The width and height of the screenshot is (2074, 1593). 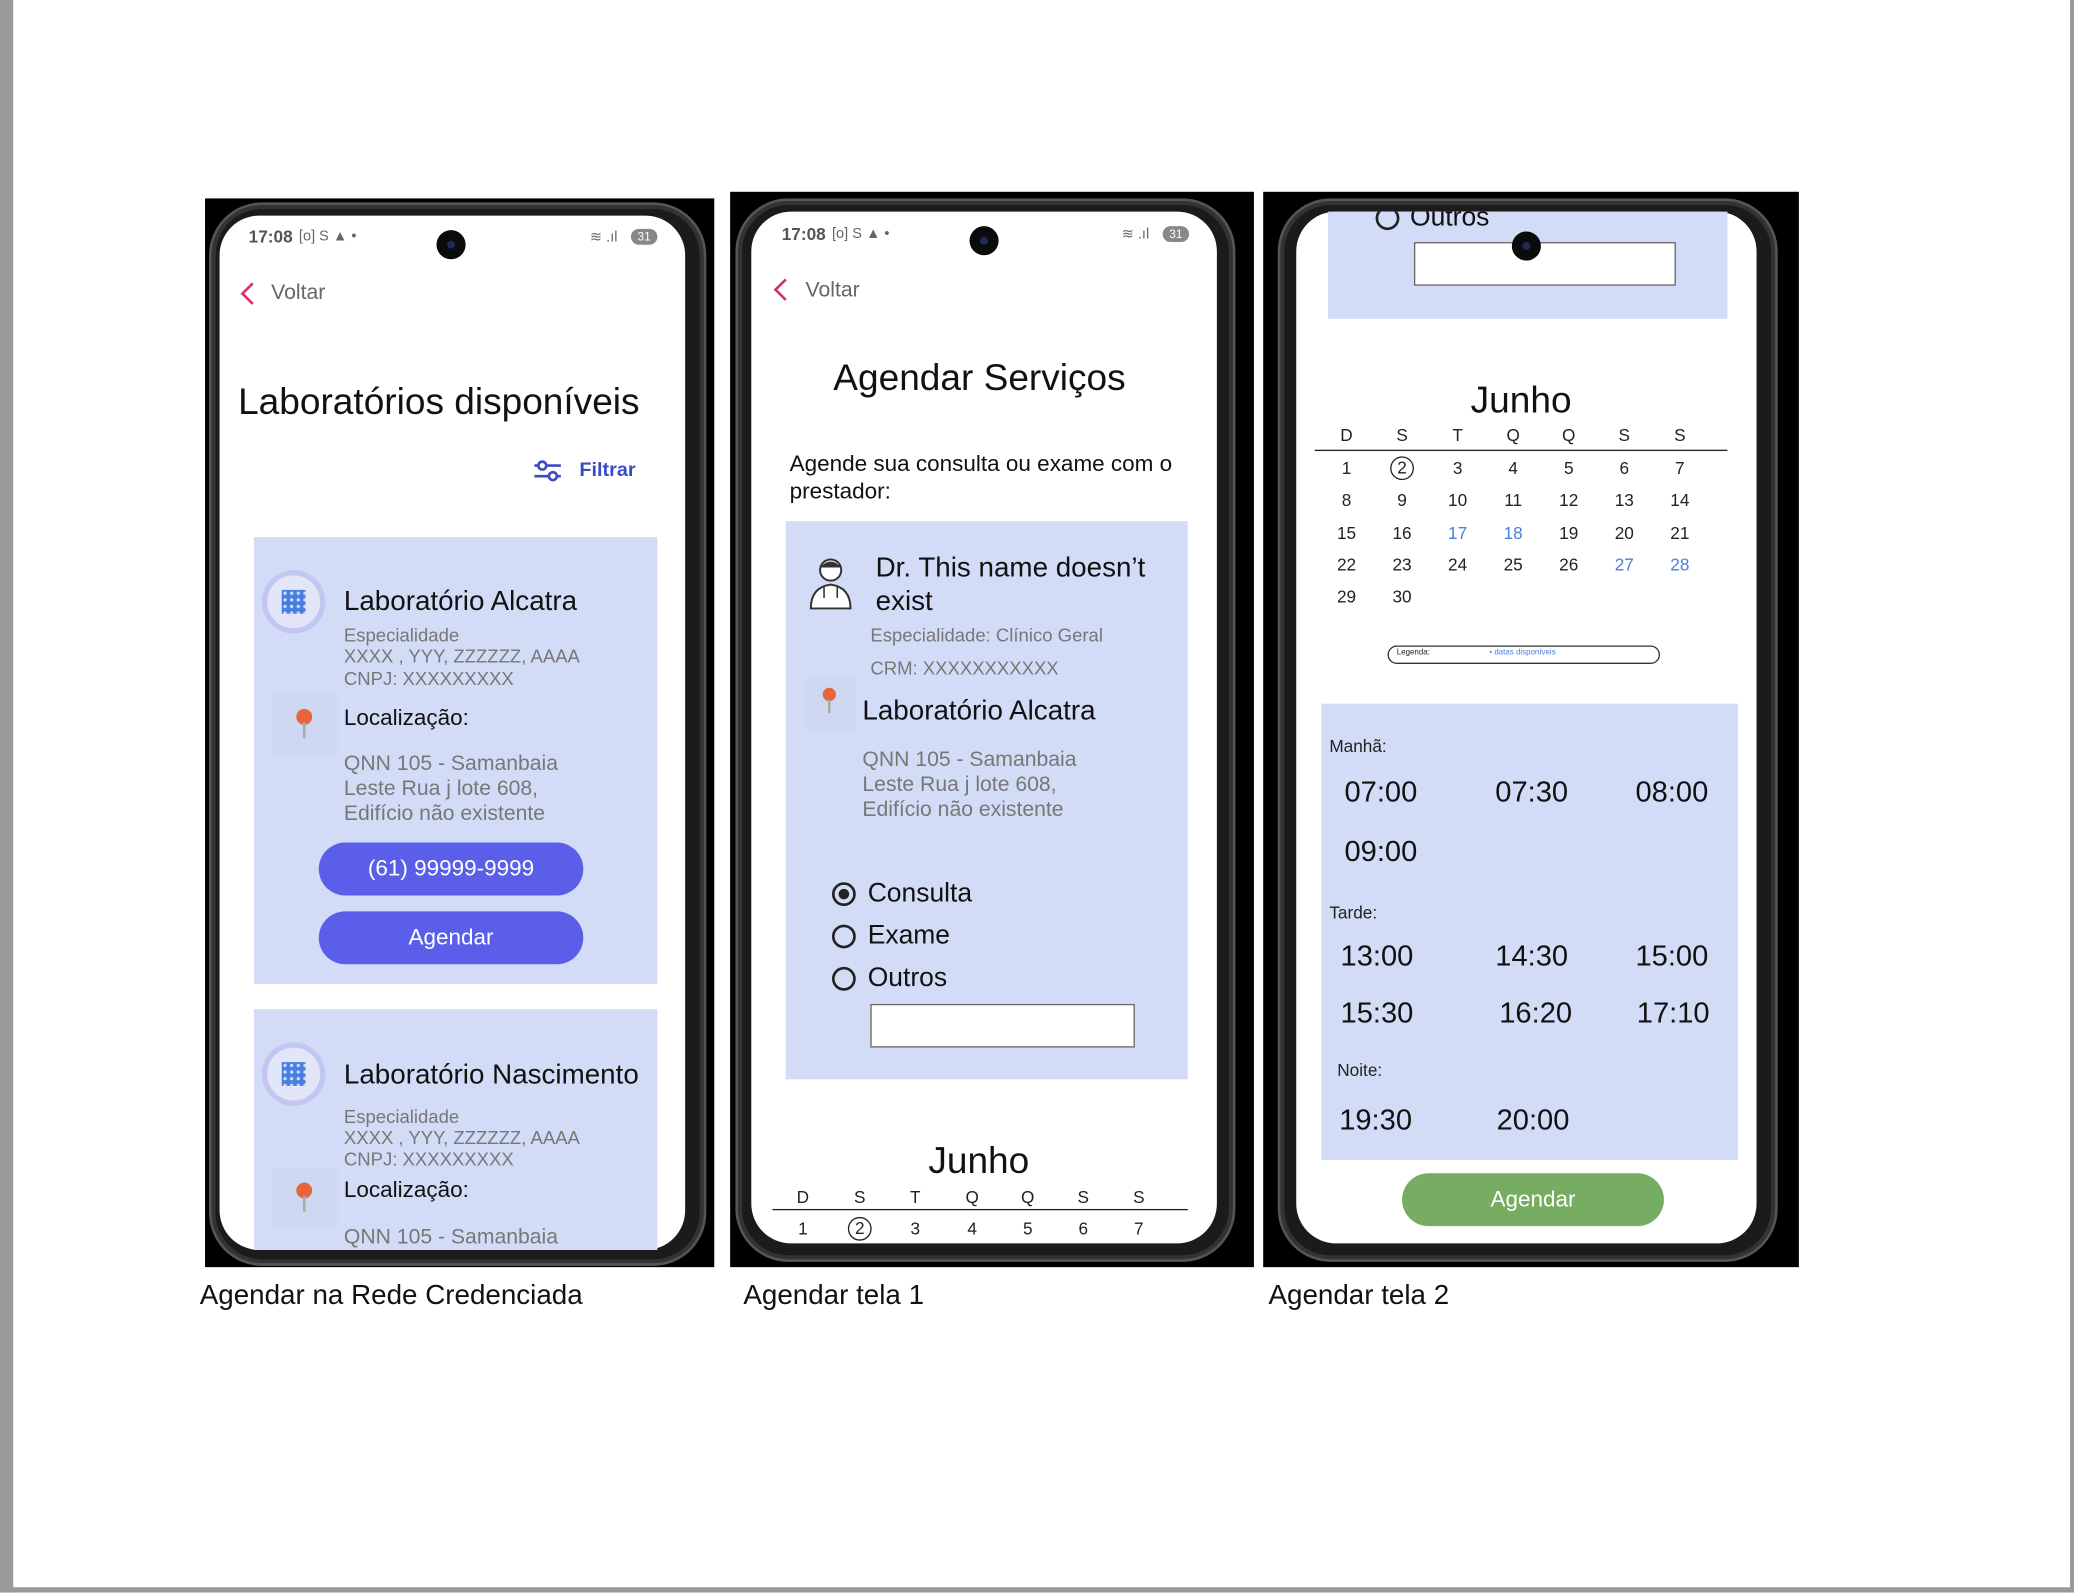 I want to click on calendar-day: 8, so click(x=1347, y=500).